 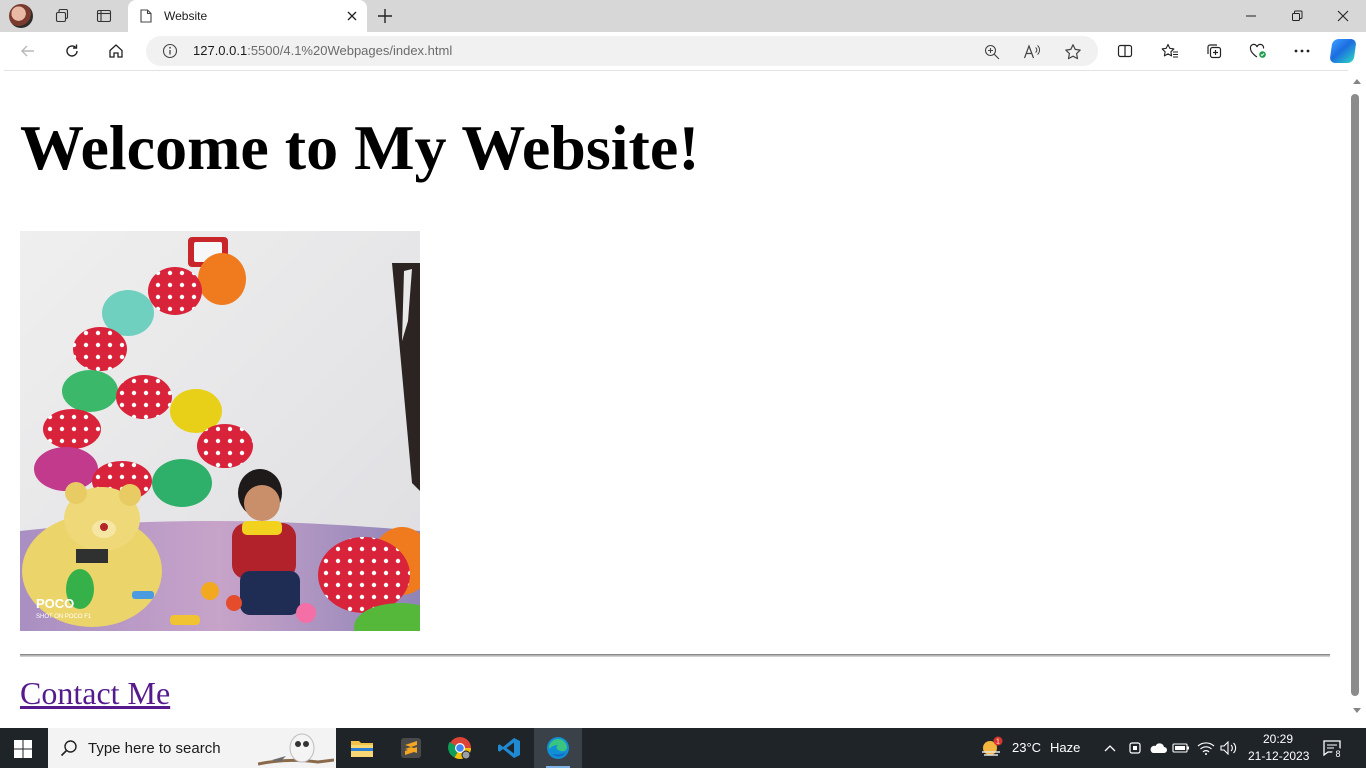 I want to click on volume-icon, so click(x=1229, y=748).